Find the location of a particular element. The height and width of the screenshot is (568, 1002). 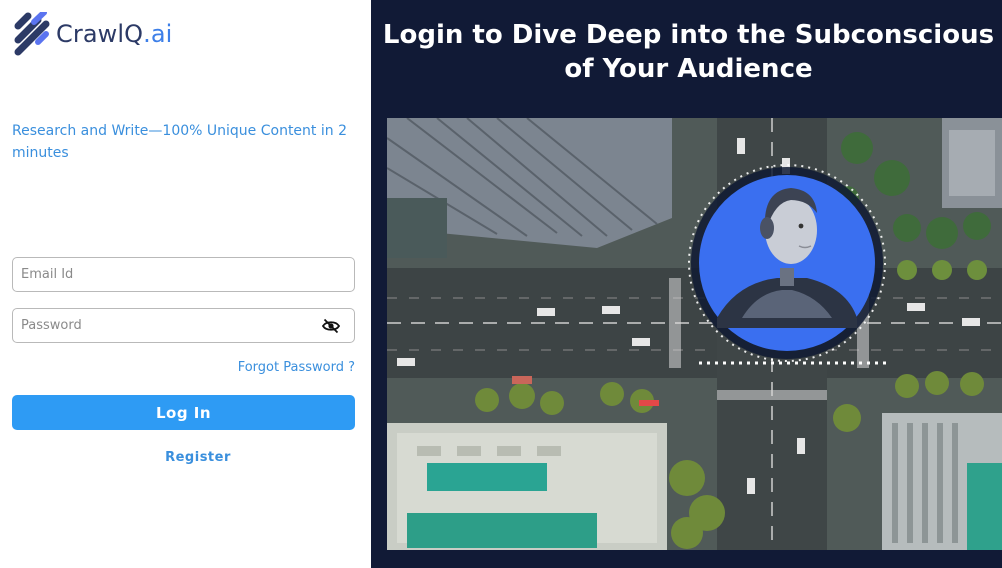

forgot-password-link: Forgot Password ? is located at coordinates (296, 367).